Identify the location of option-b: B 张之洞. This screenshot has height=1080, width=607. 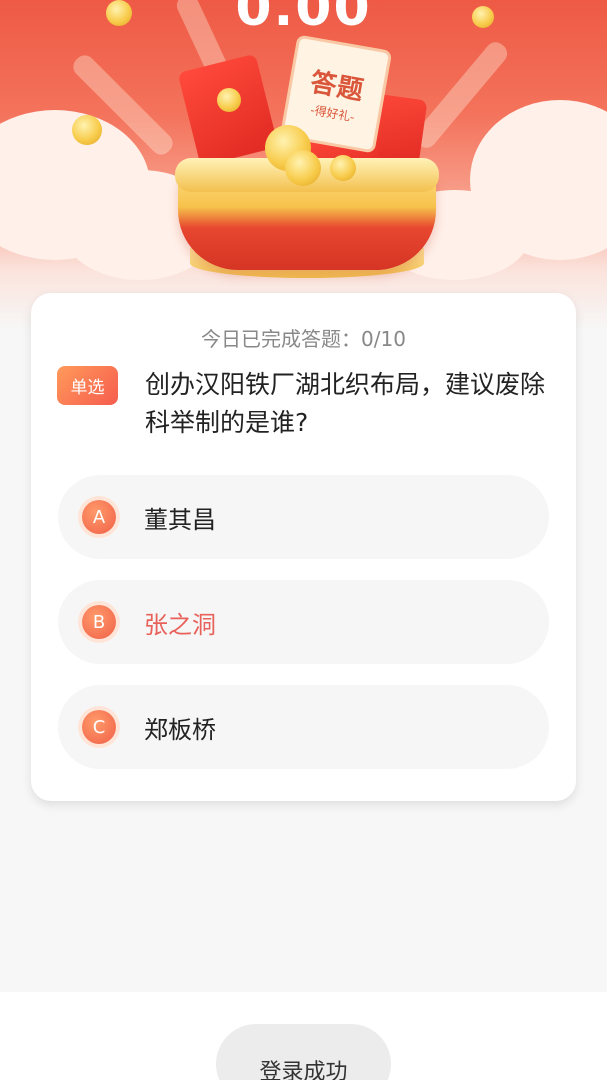
(303, 622).